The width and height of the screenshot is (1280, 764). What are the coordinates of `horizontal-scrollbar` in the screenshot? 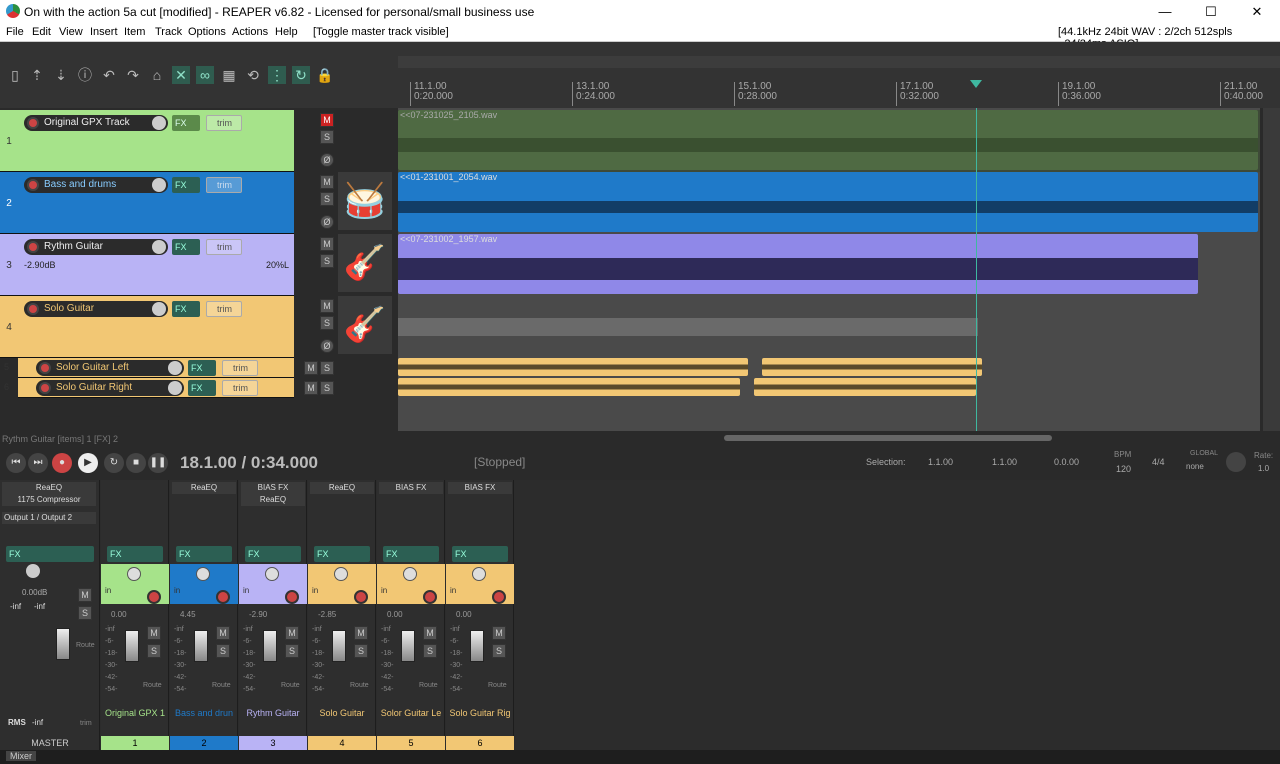 It's located at (839, 438).